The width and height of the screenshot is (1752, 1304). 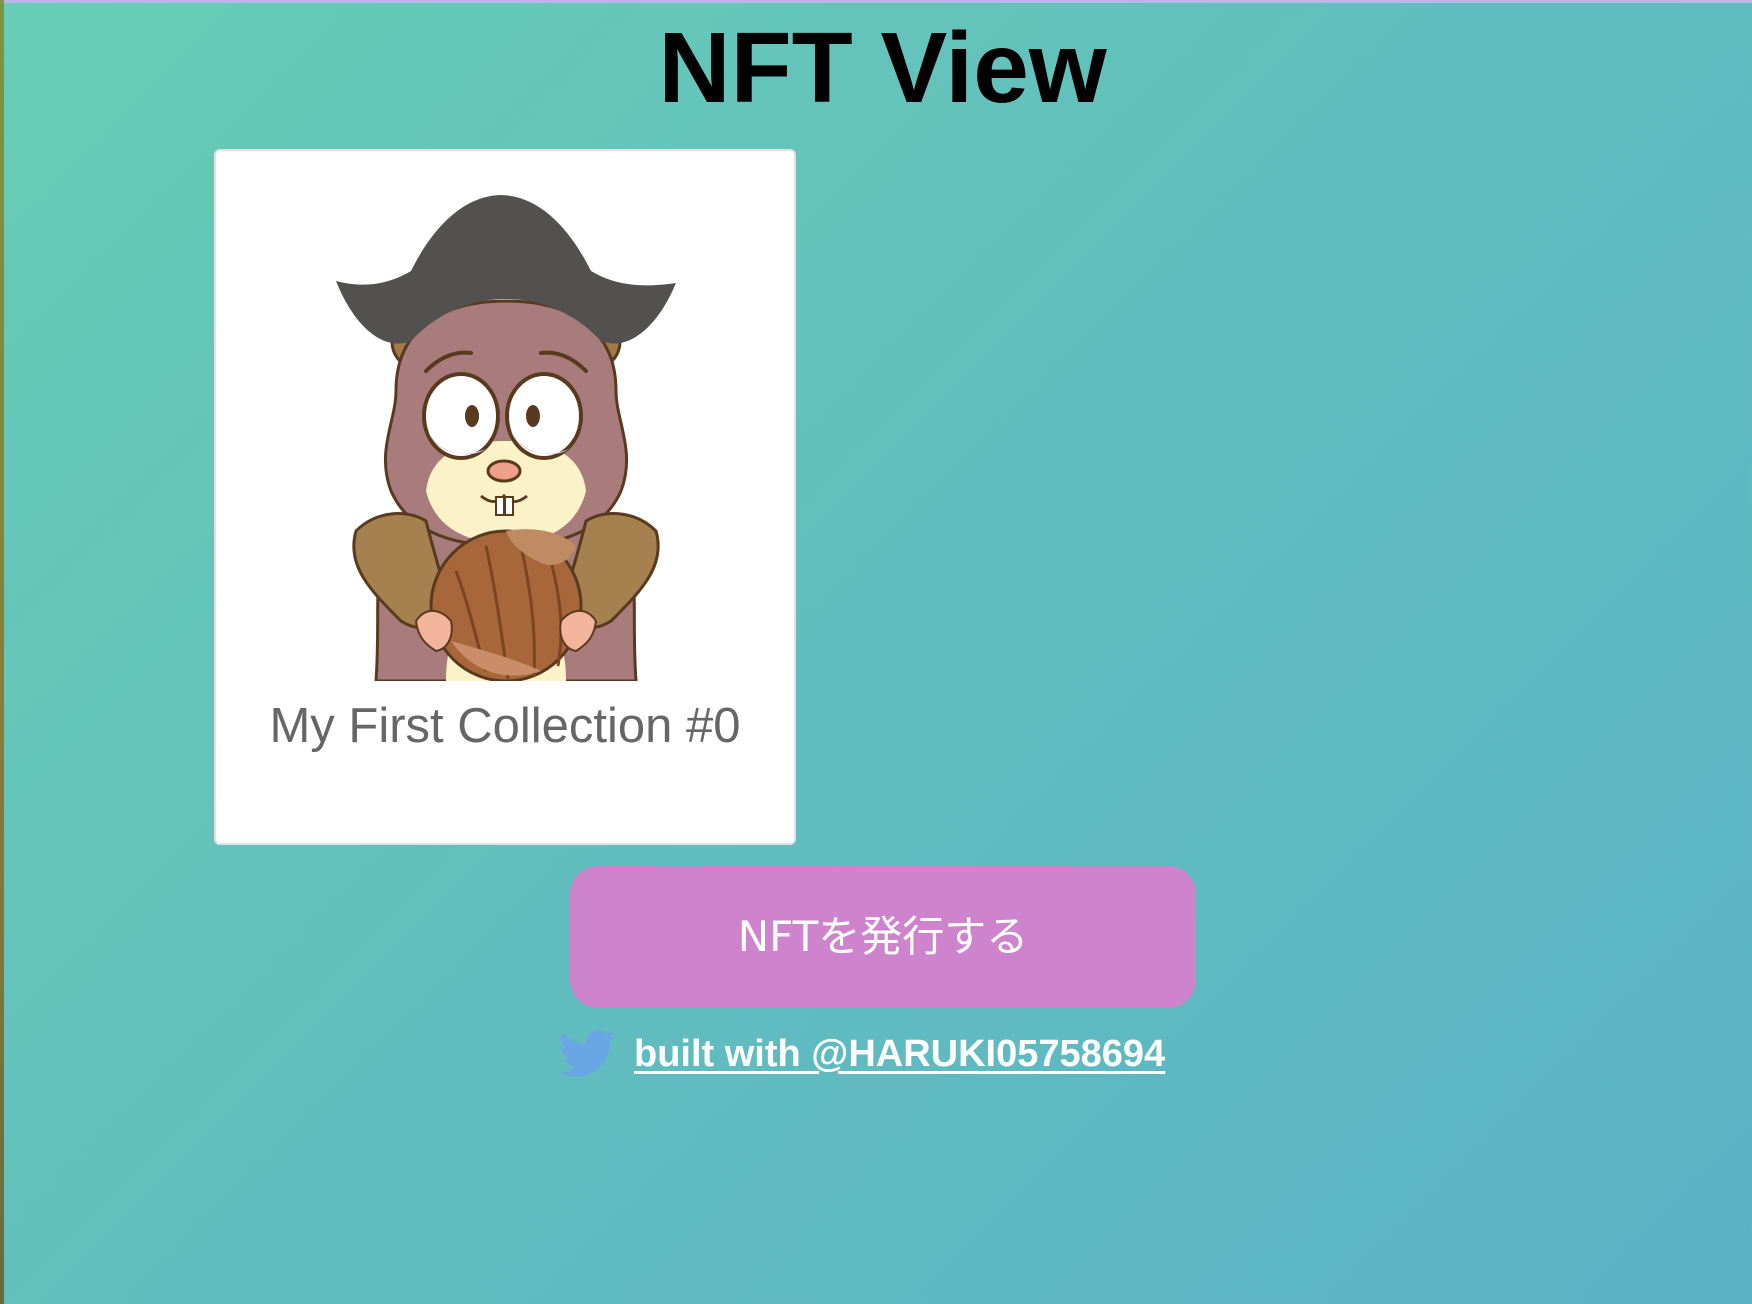 I want to click on twitter-bird-icon, so click(x=587, y=1053).